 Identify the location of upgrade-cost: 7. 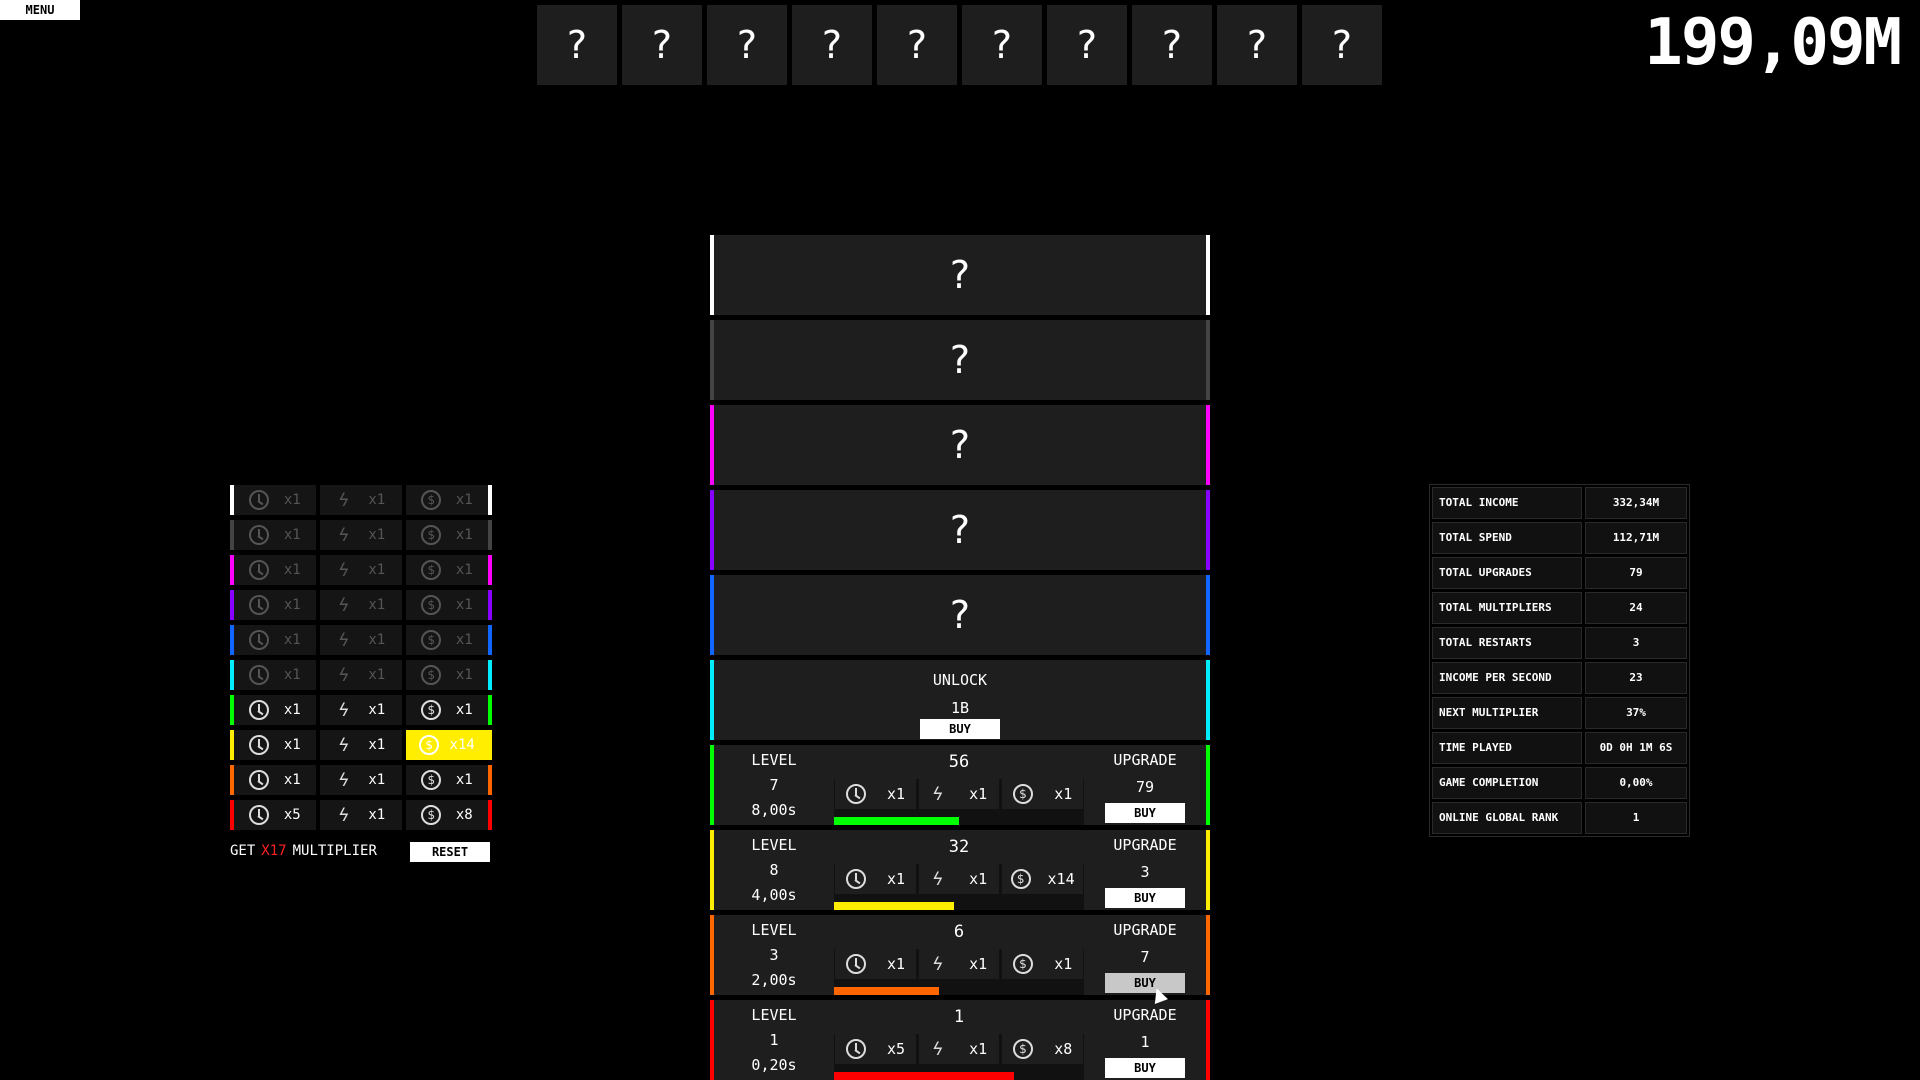
(1145, 957).